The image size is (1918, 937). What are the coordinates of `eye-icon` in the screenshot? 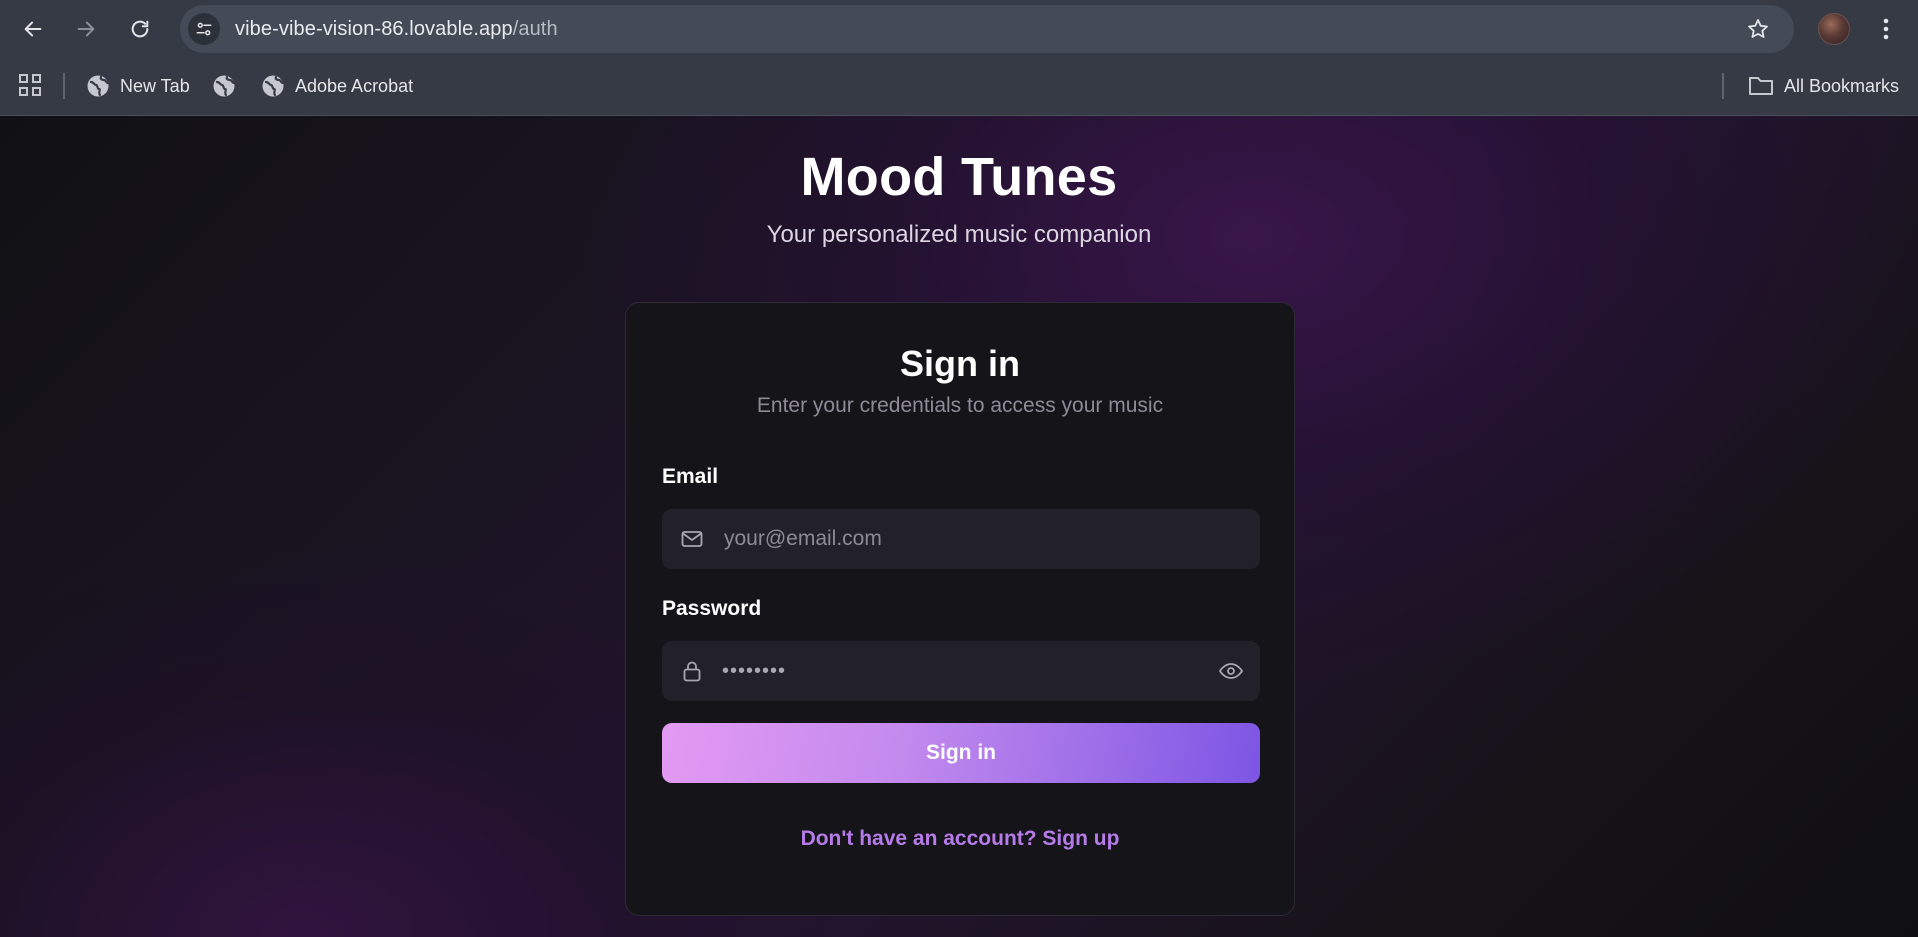 It's located at (1231, 671).